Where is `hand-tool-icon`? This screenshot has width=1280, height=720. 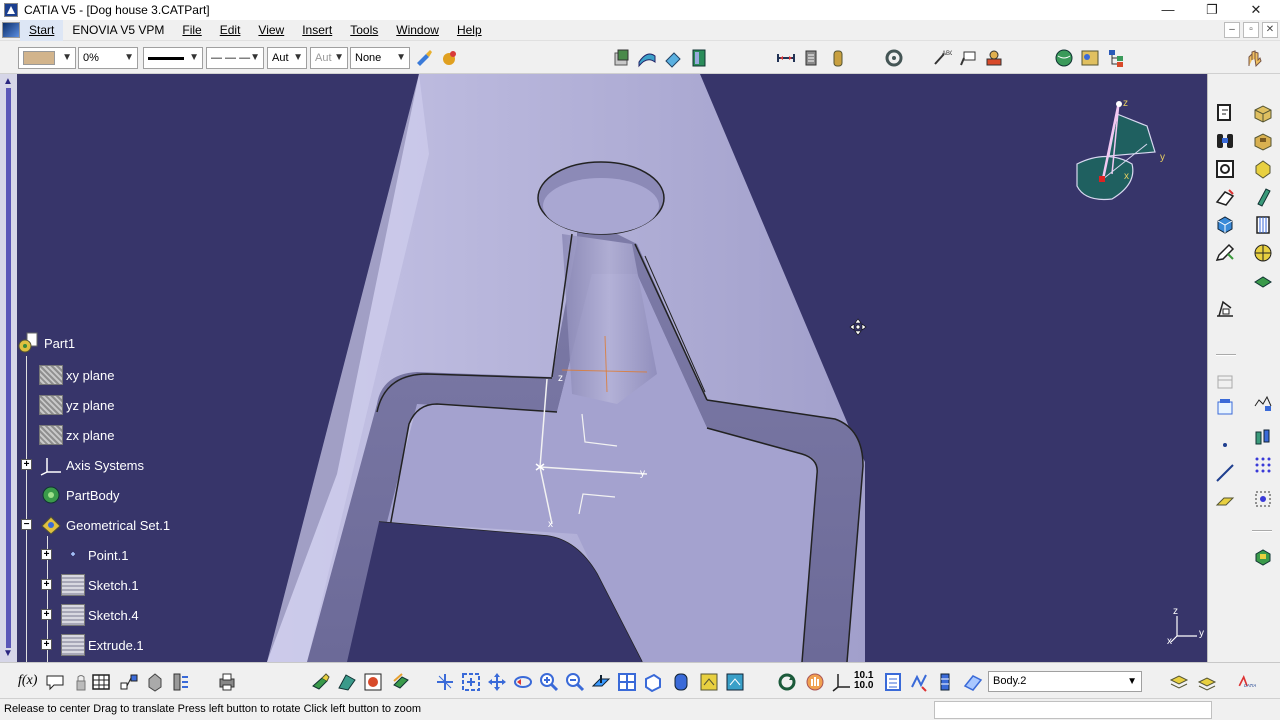
hand-tool-icon is located at coordinates (1254, 58).